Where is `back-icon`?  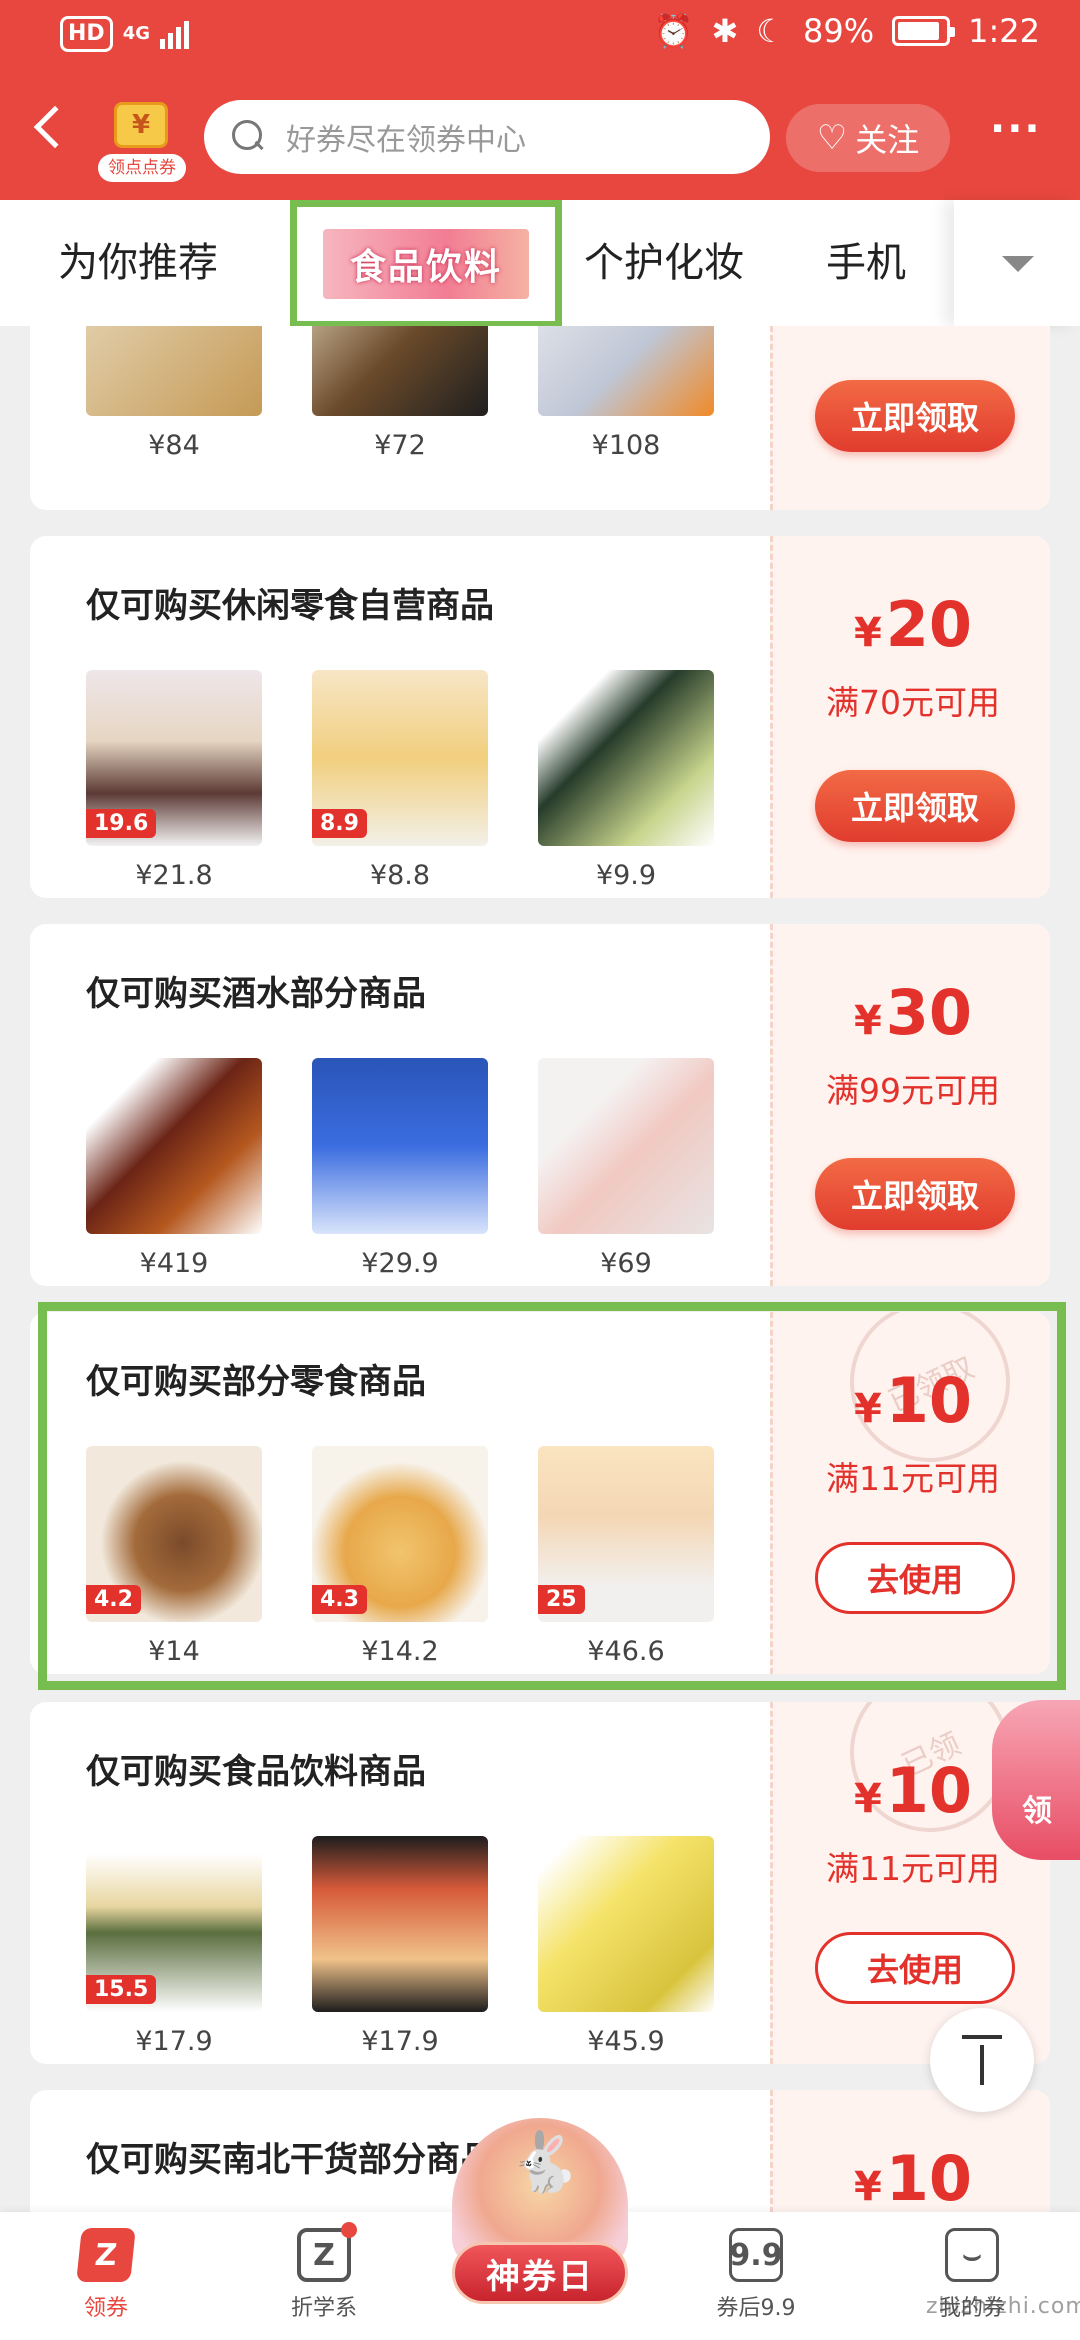
back-icon is located at coordinates (55, 127).